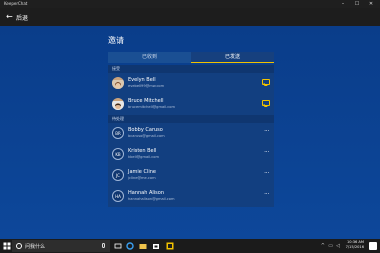 The height and width of the screenshot is (253, 380). Describe the element at coordinates (103, 245) in the screenshot. I see `microphone-icon` at that location.